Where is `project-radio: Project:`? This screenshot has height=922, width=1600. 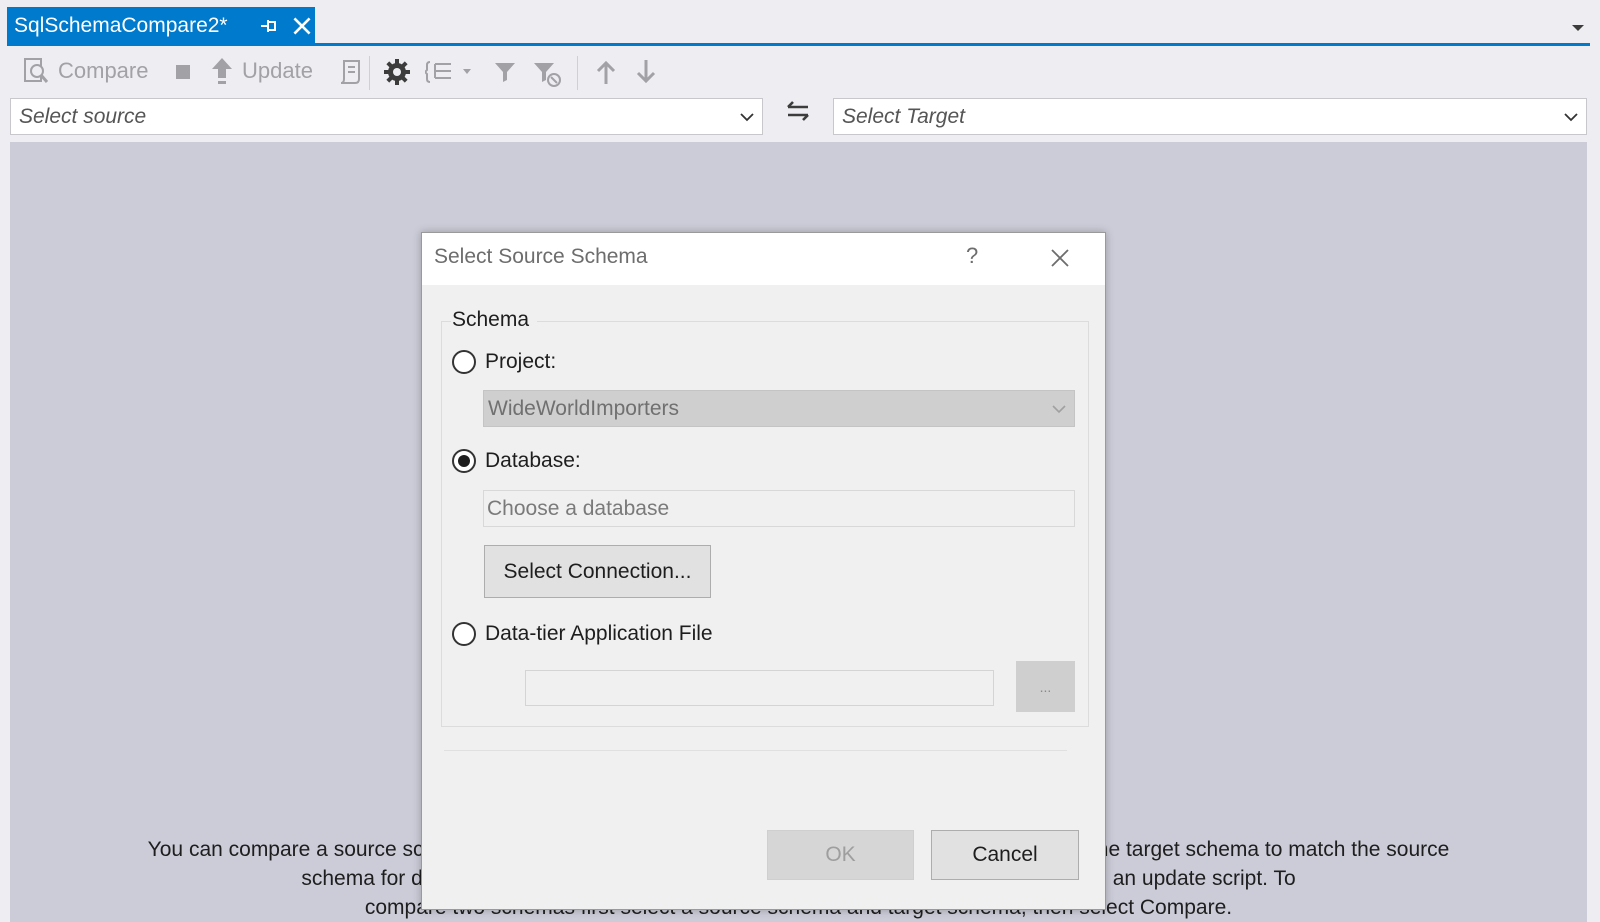 project-radio: Project: is located at coordinates (504, 362).